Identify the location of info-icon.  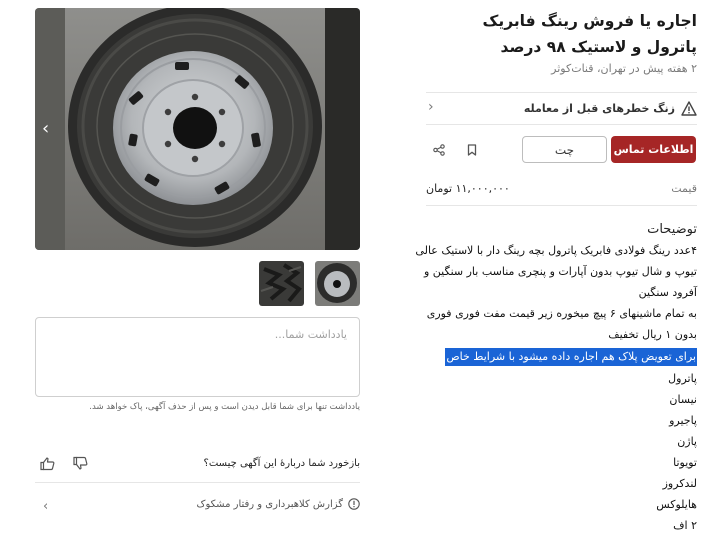
(354, 504).